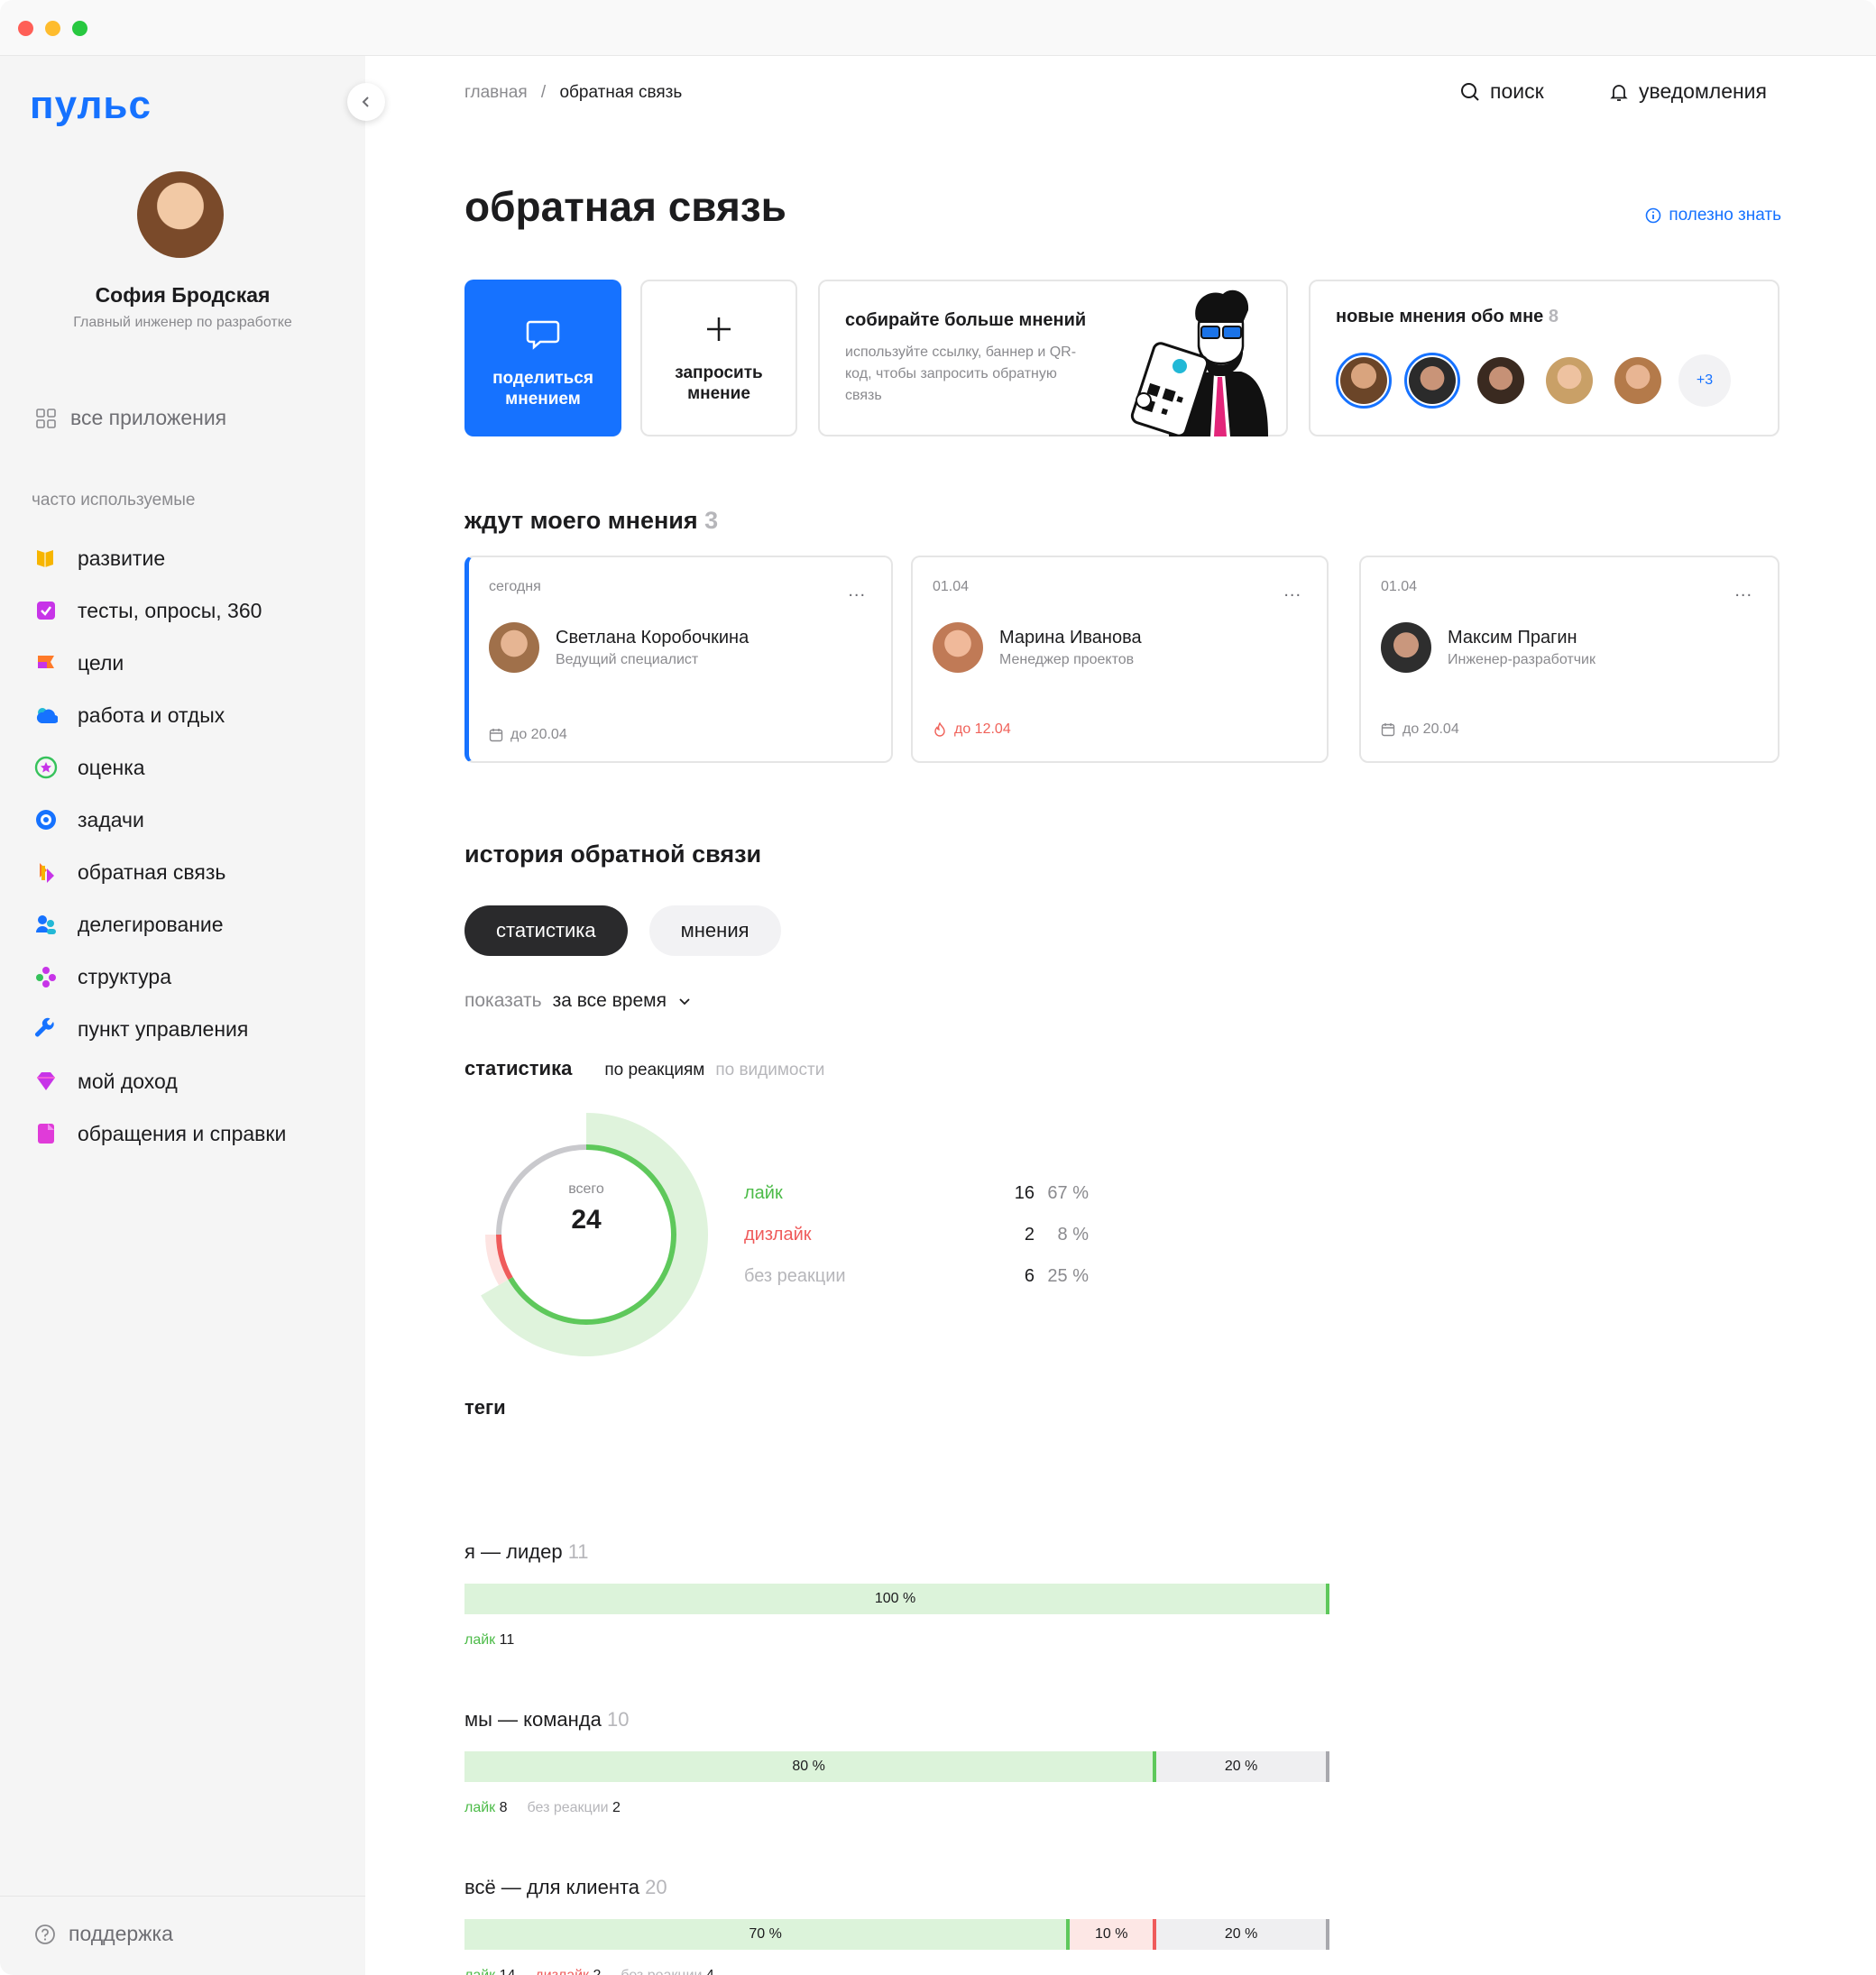  I want to click on tag-bar-dislike-segment: 10 %, so click(1113, 1934).